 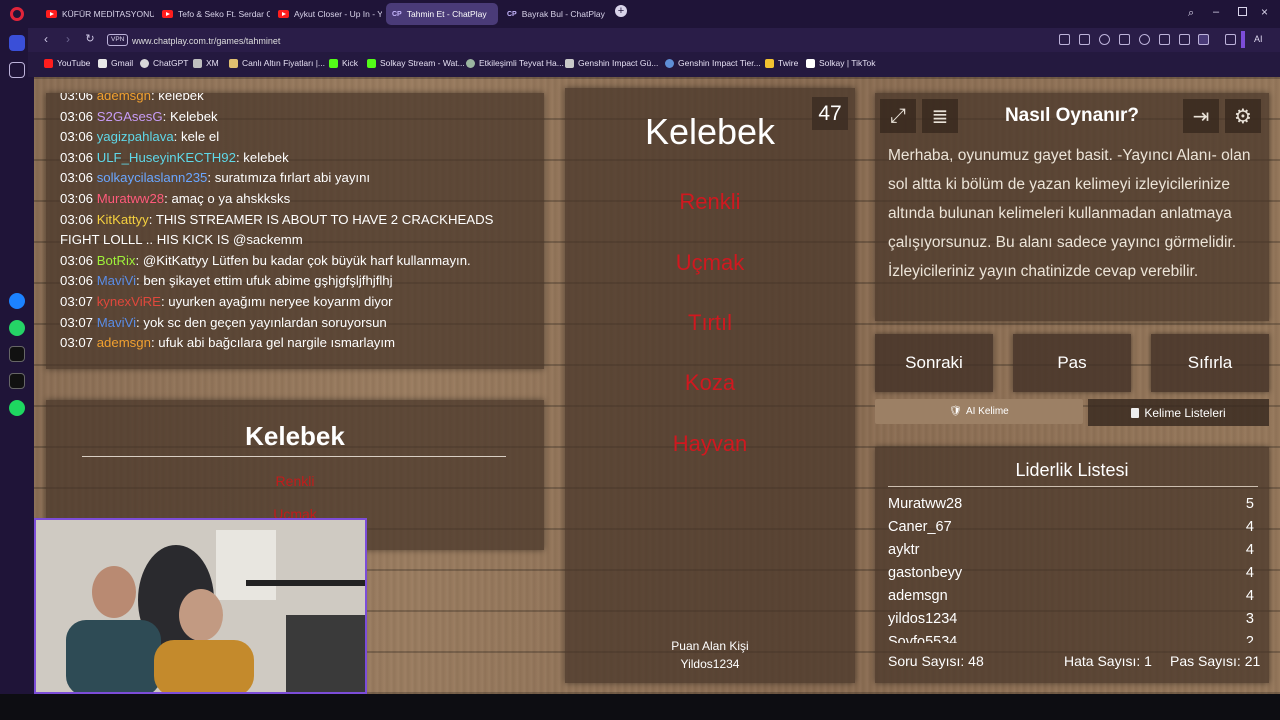 I want to click on messenger-icon, so click(x=17, y=301).